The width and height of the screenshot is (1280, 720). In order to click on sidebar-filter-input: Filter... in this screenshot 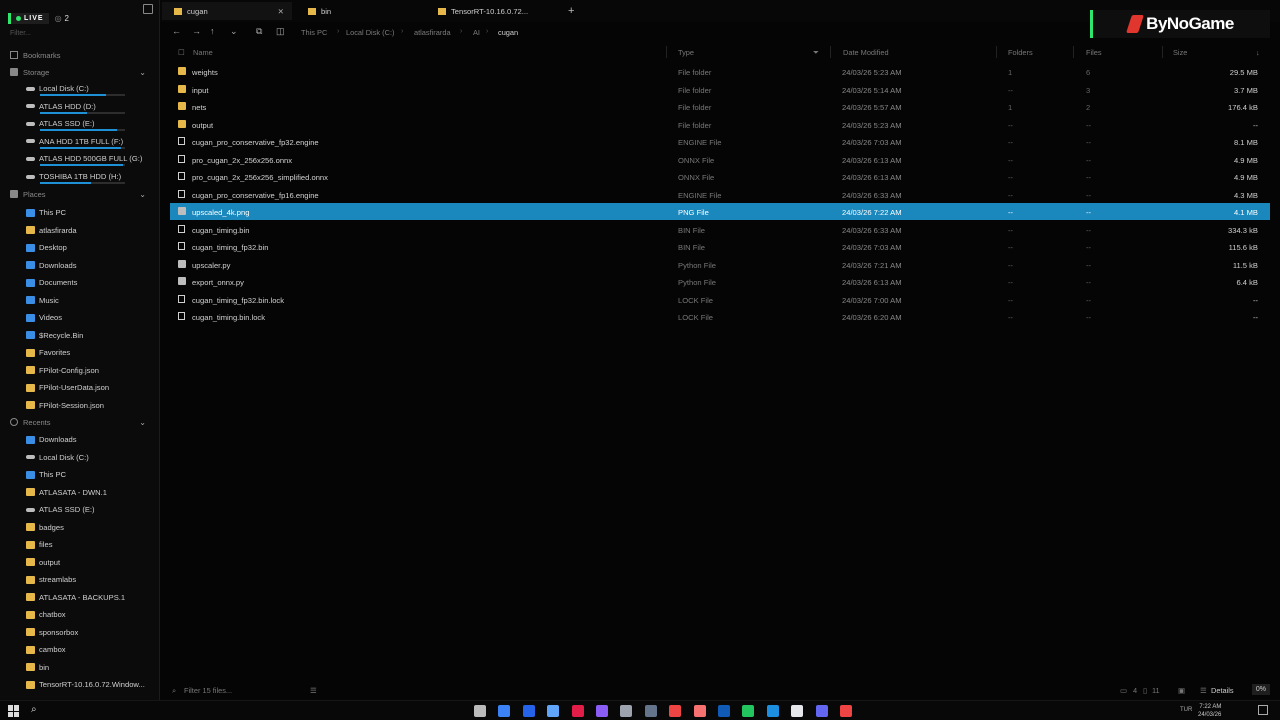, I will do `click(80, 33)`.